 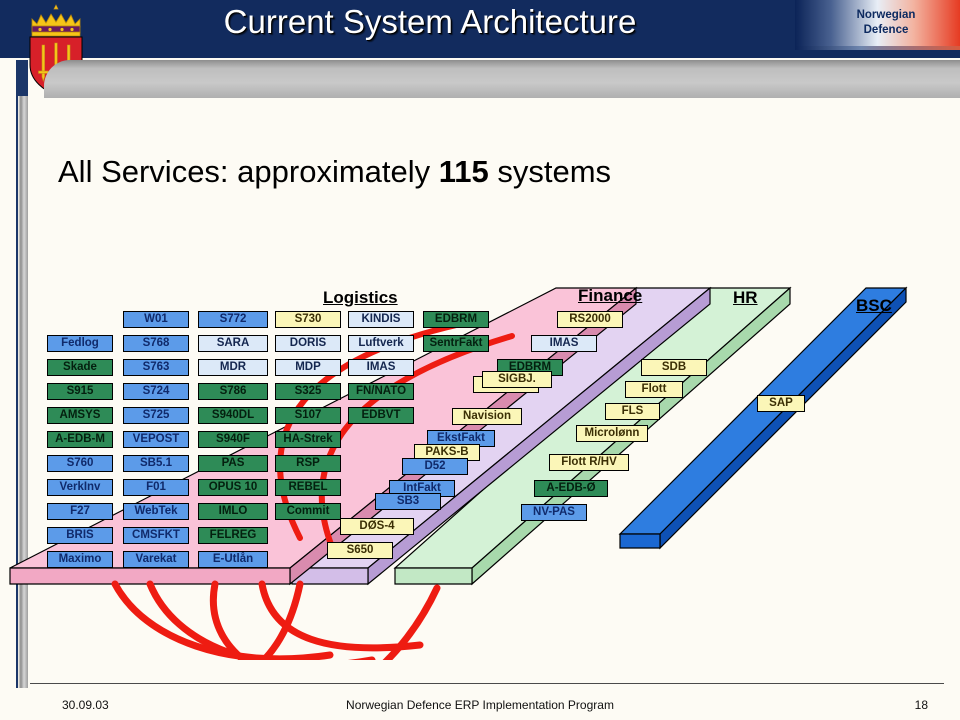 What do you see at coordinates (233, 463) in the screenshot?
I see `system-box: PAS` at bounding box center [233, 463].